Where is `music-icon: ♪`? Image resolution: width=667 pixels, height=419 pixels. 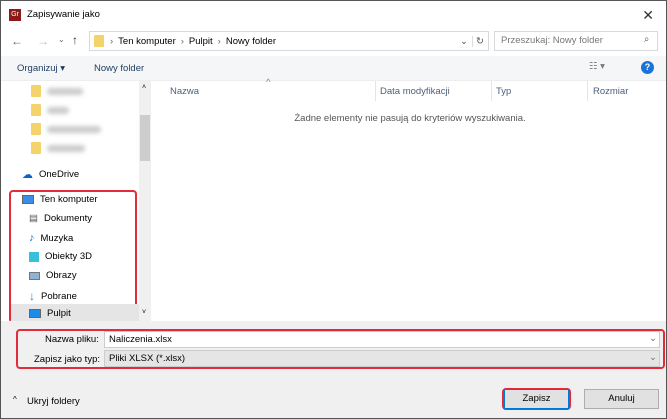
music-icon: ♪ is located at coordinates (32, 238).